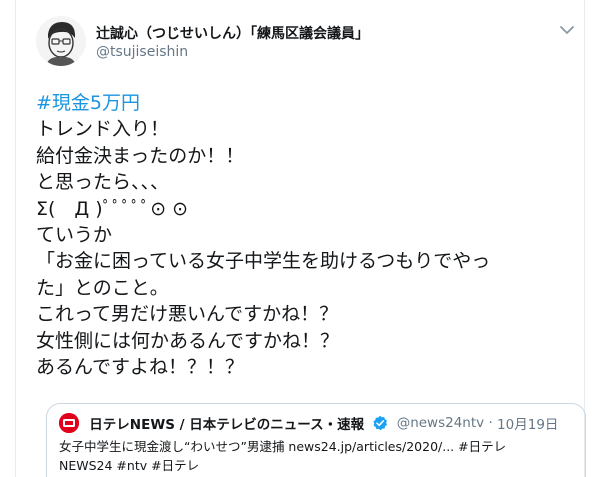 The height and width of the screenshot is (477, 600). Describe the element at coordinates (188, 340) in the screenshot. I see `tweet-line: 女性側には何かあるんですかね！？` at that location.